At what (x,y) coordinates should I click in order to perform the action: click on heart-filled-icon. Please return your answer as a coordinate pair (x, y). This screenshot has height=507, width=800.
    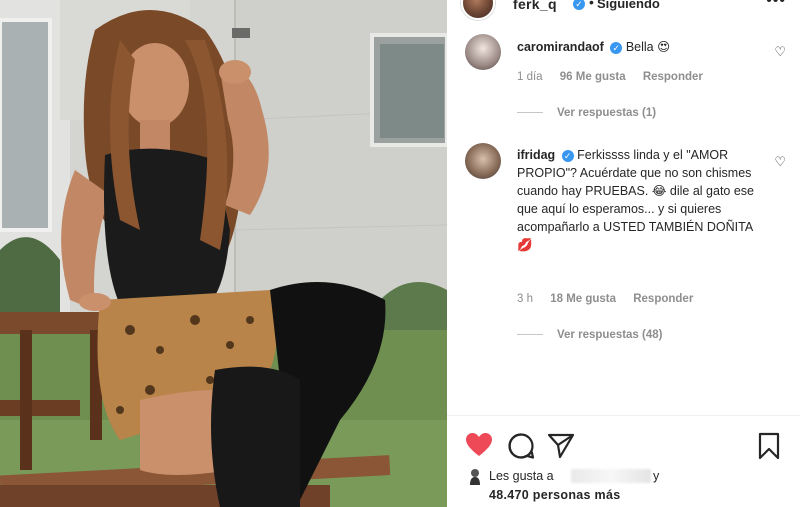
    Looking at the image, I should click on (479, 445).